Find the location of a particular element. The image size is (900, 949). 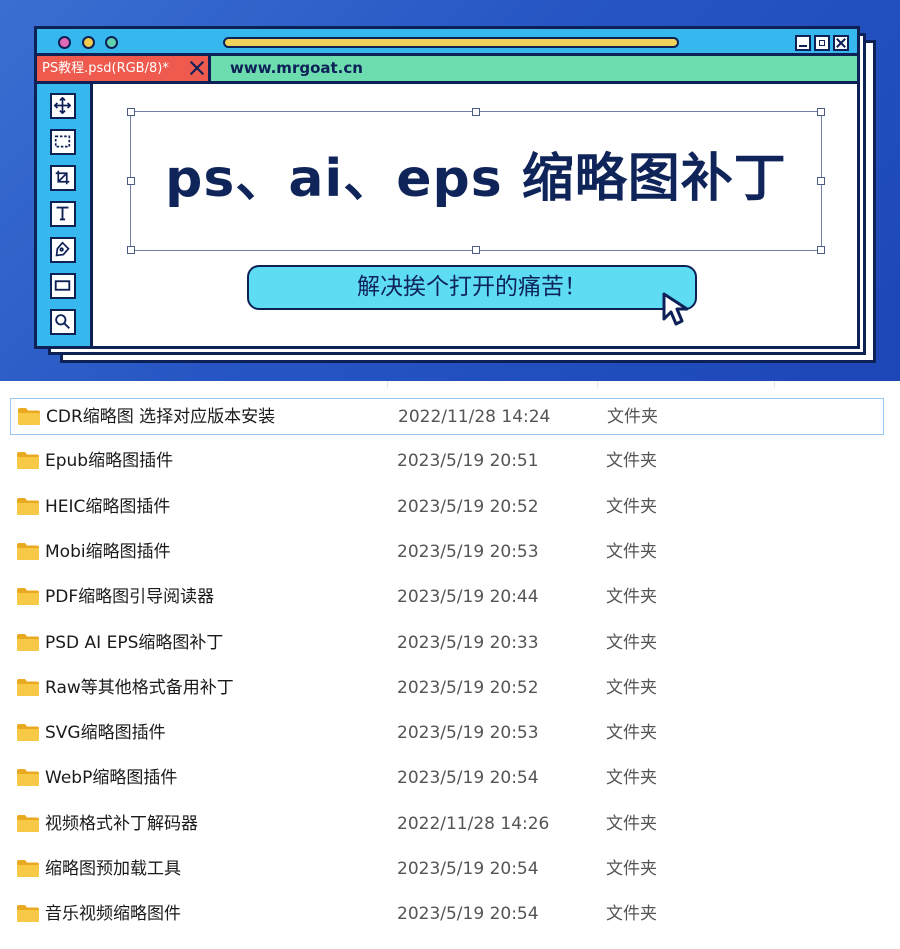

file-row: WebP缩略图插件 2023/5/19 20:54 文件夹 is located at coordinates (447, 778).